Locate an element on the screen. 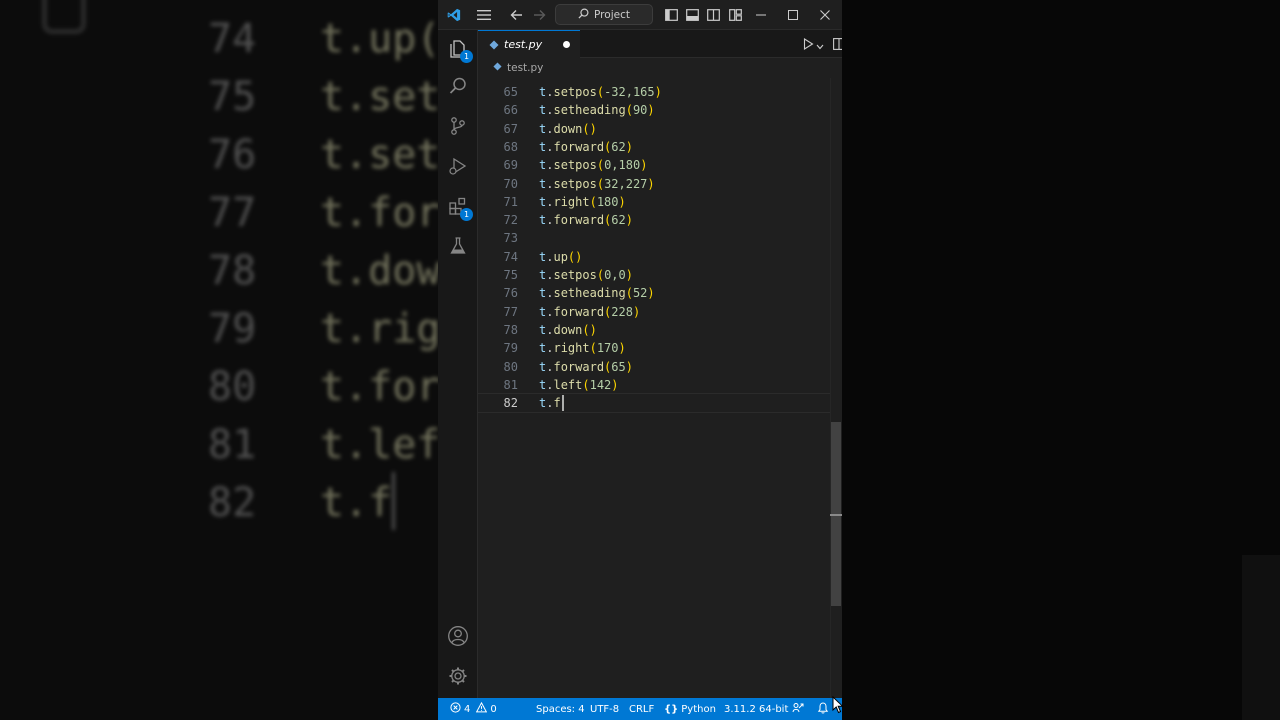  interpreter-label: 3.11.2 64-bit is located at coordinates (756, 709).